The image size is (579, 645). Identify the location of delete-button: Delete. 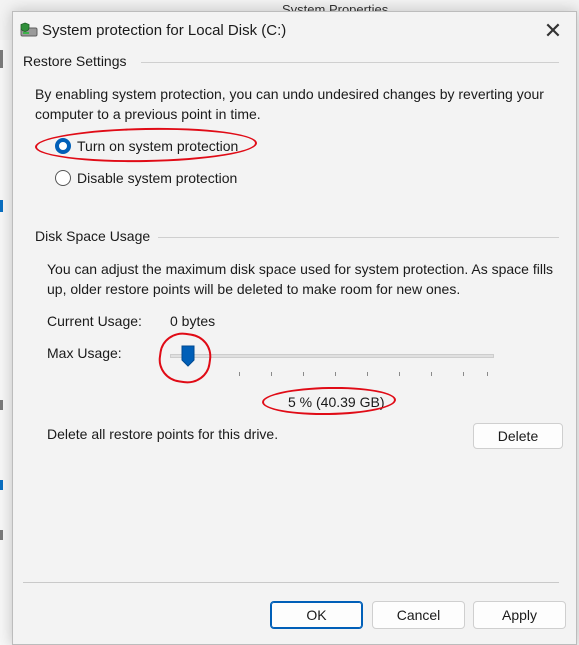
(518, 436).